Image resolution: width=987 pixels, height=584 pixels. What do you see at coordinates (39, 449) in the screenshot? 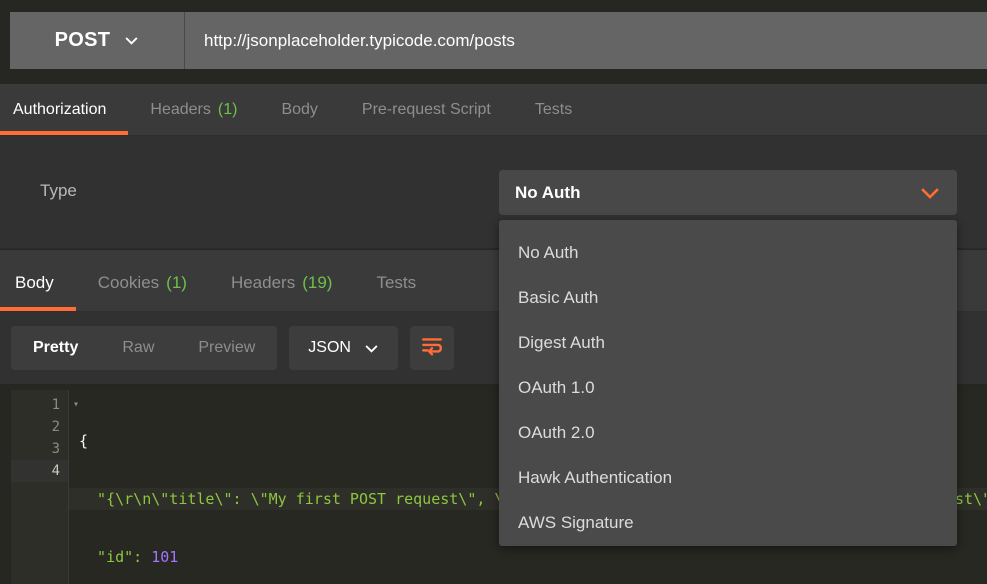
I see `line-number: 3` at bounding box center [39, 449].